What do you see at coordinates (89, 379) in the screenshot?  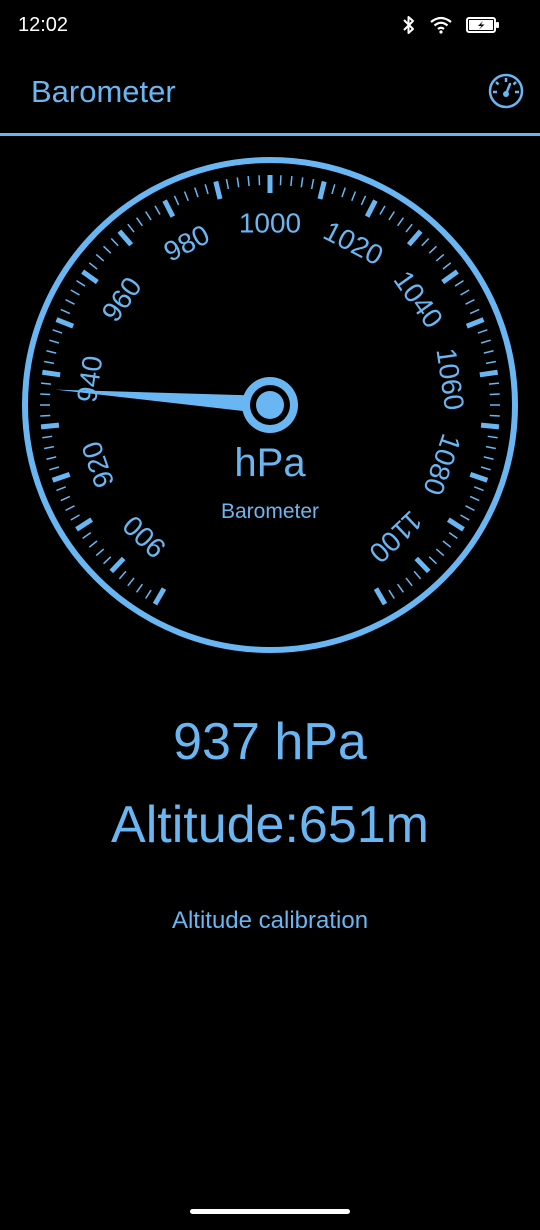 I see `gauge-scale-label: 940` at bounding box center [89, 379].